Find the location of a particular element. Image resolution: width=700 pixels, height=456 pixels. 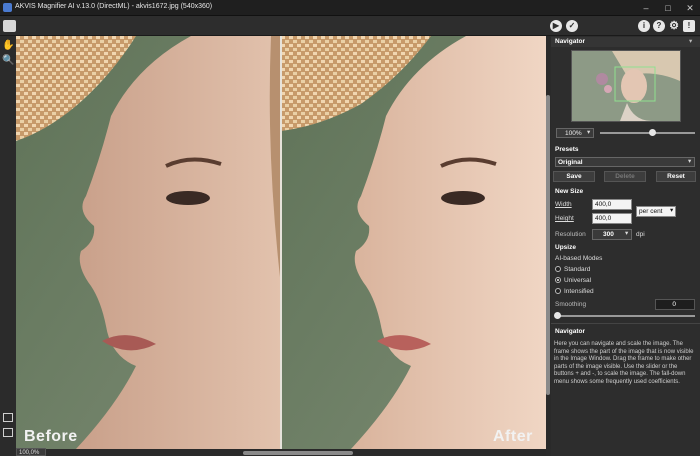

navigator-preview is located at coordinates (626, 86).